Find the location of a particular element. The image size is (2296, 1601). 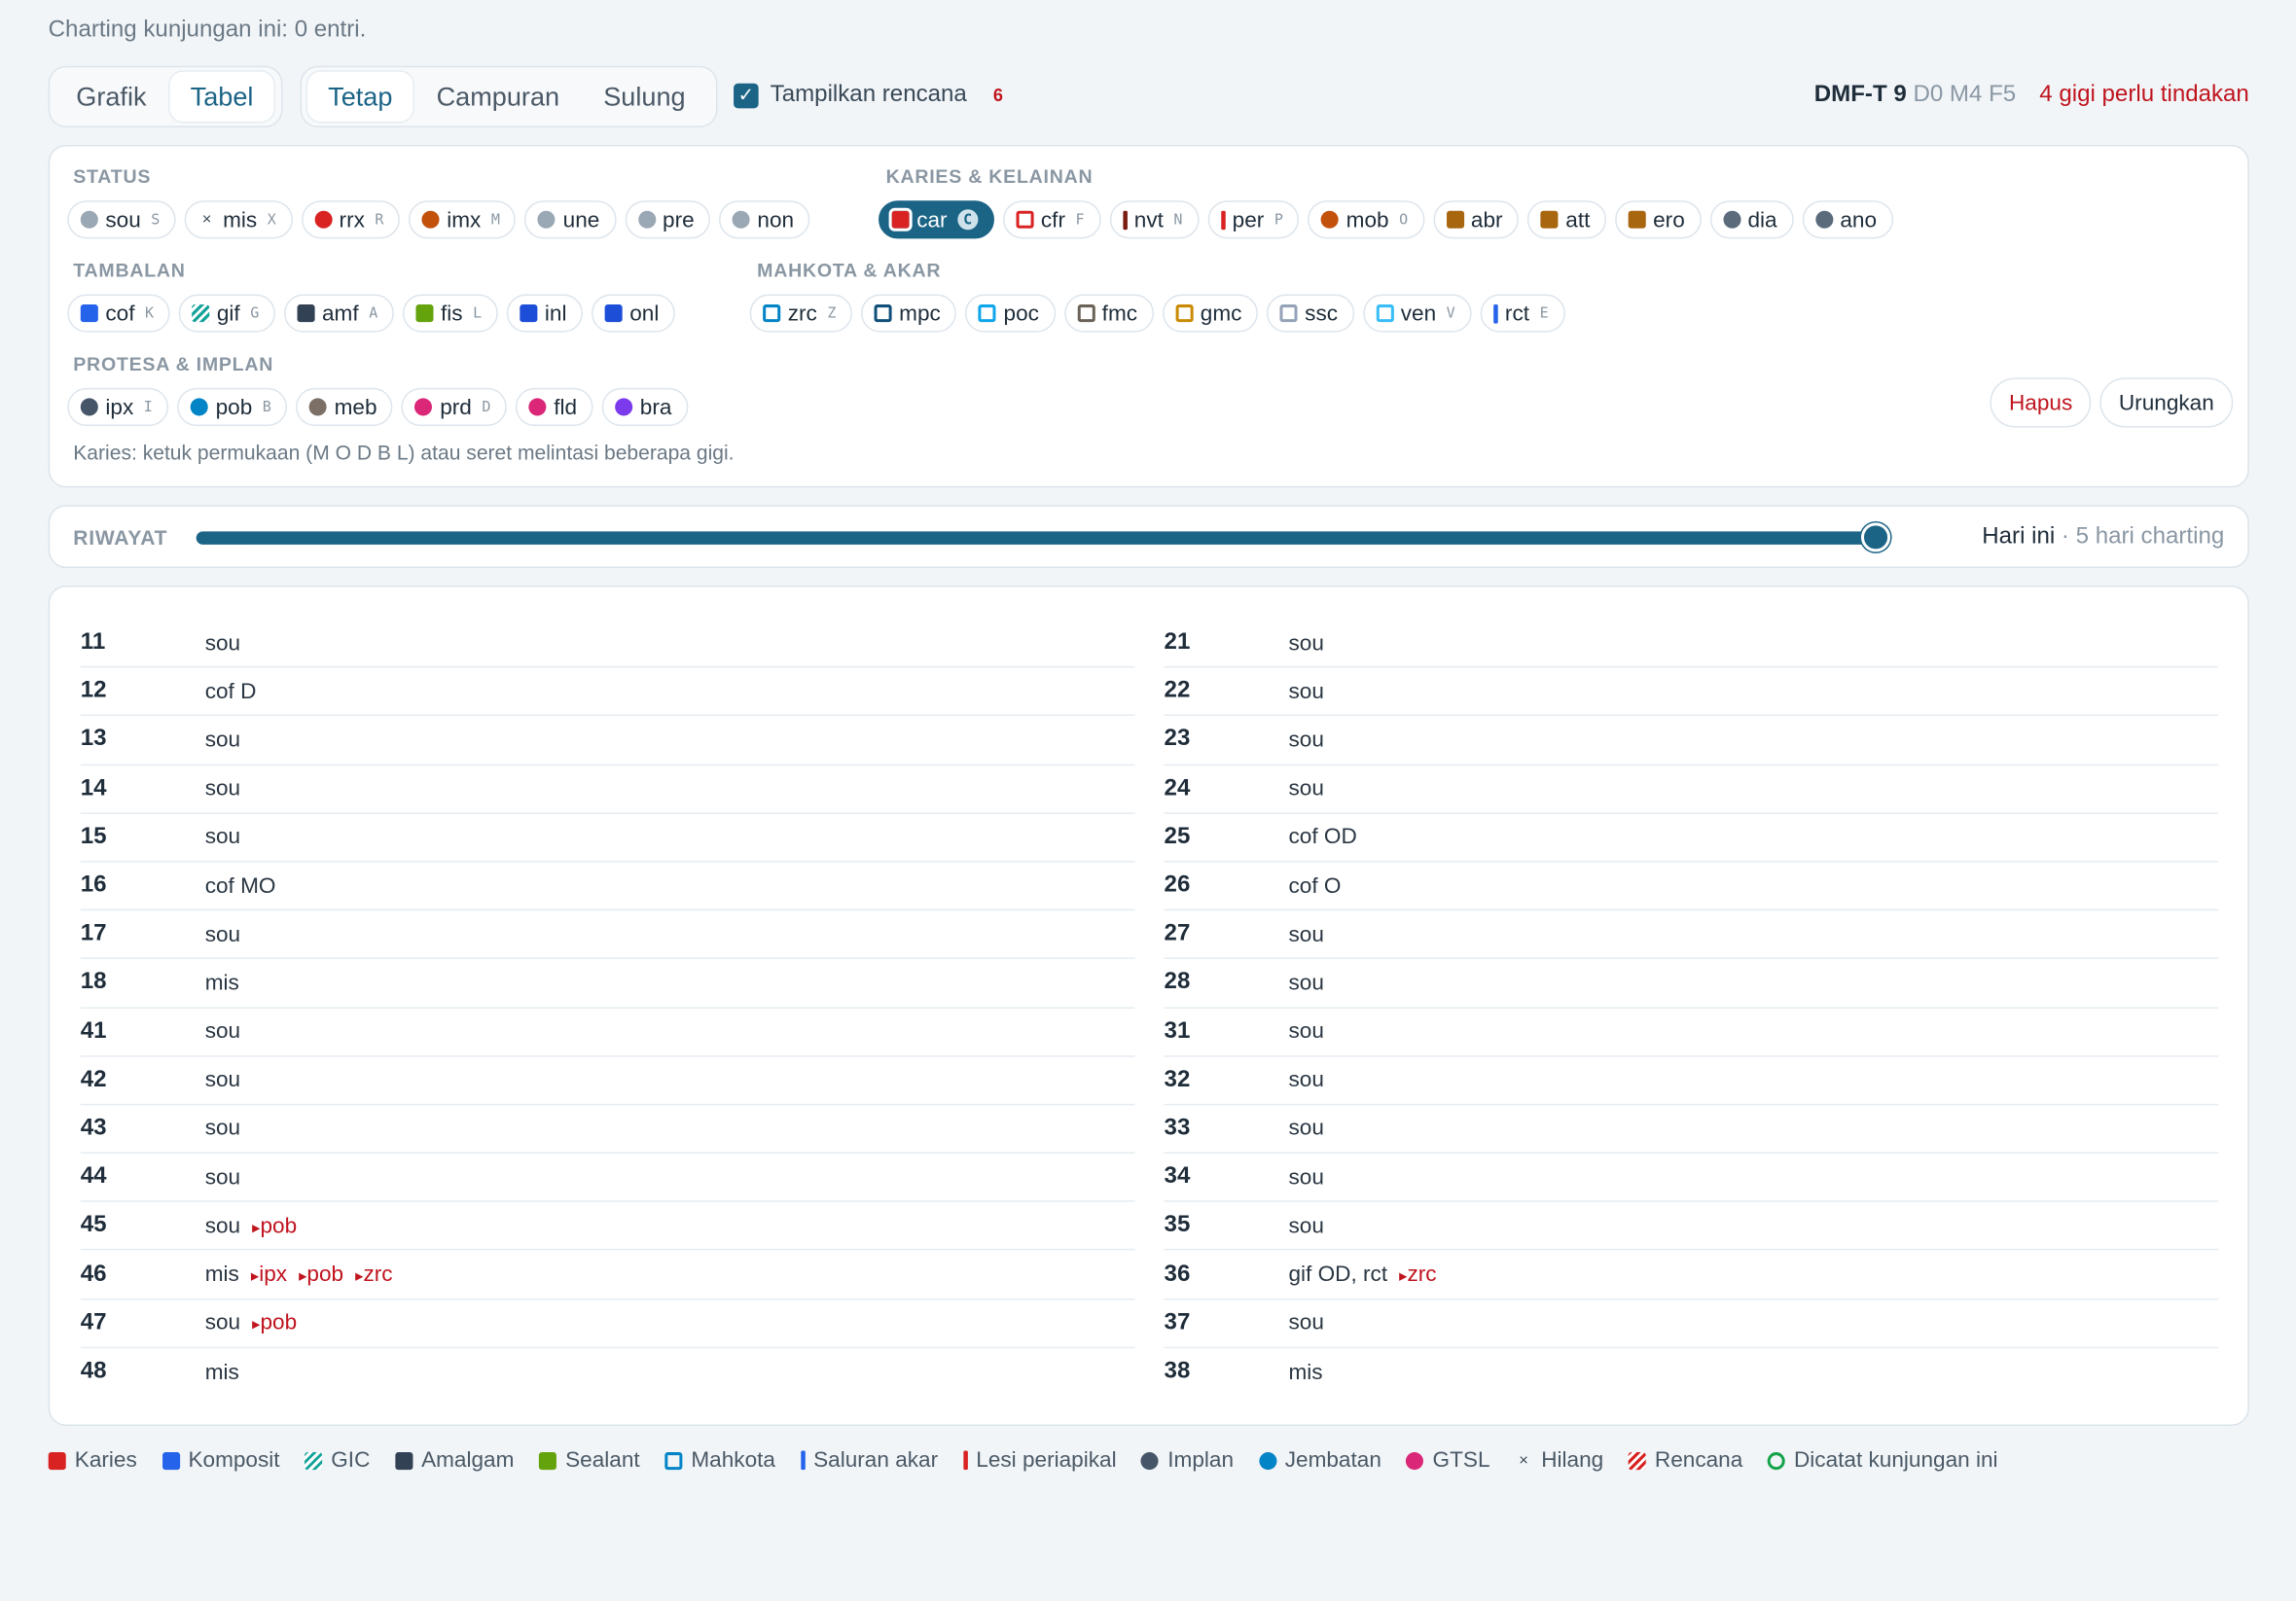

chip-inl: inl is located at coordinates (545, 313).